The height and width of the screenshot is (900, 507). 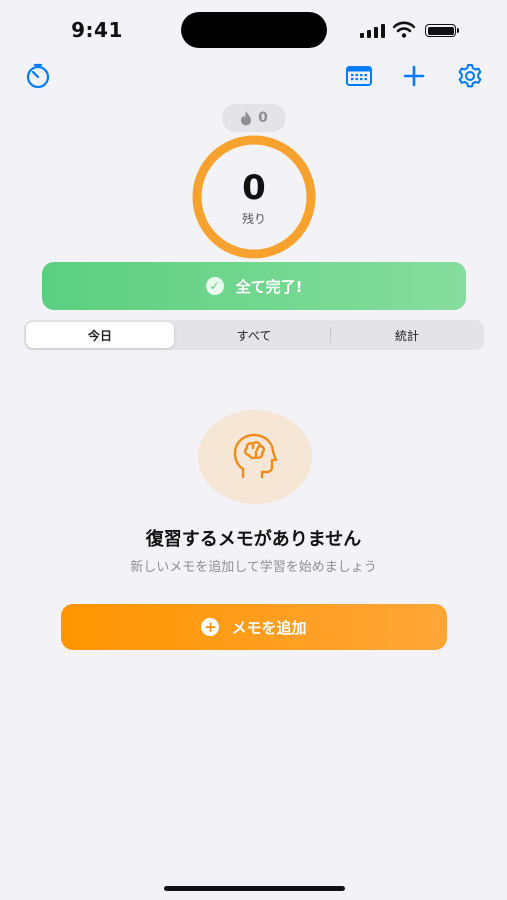 I want to click on wifi-icon, so click(x=404, y=29).